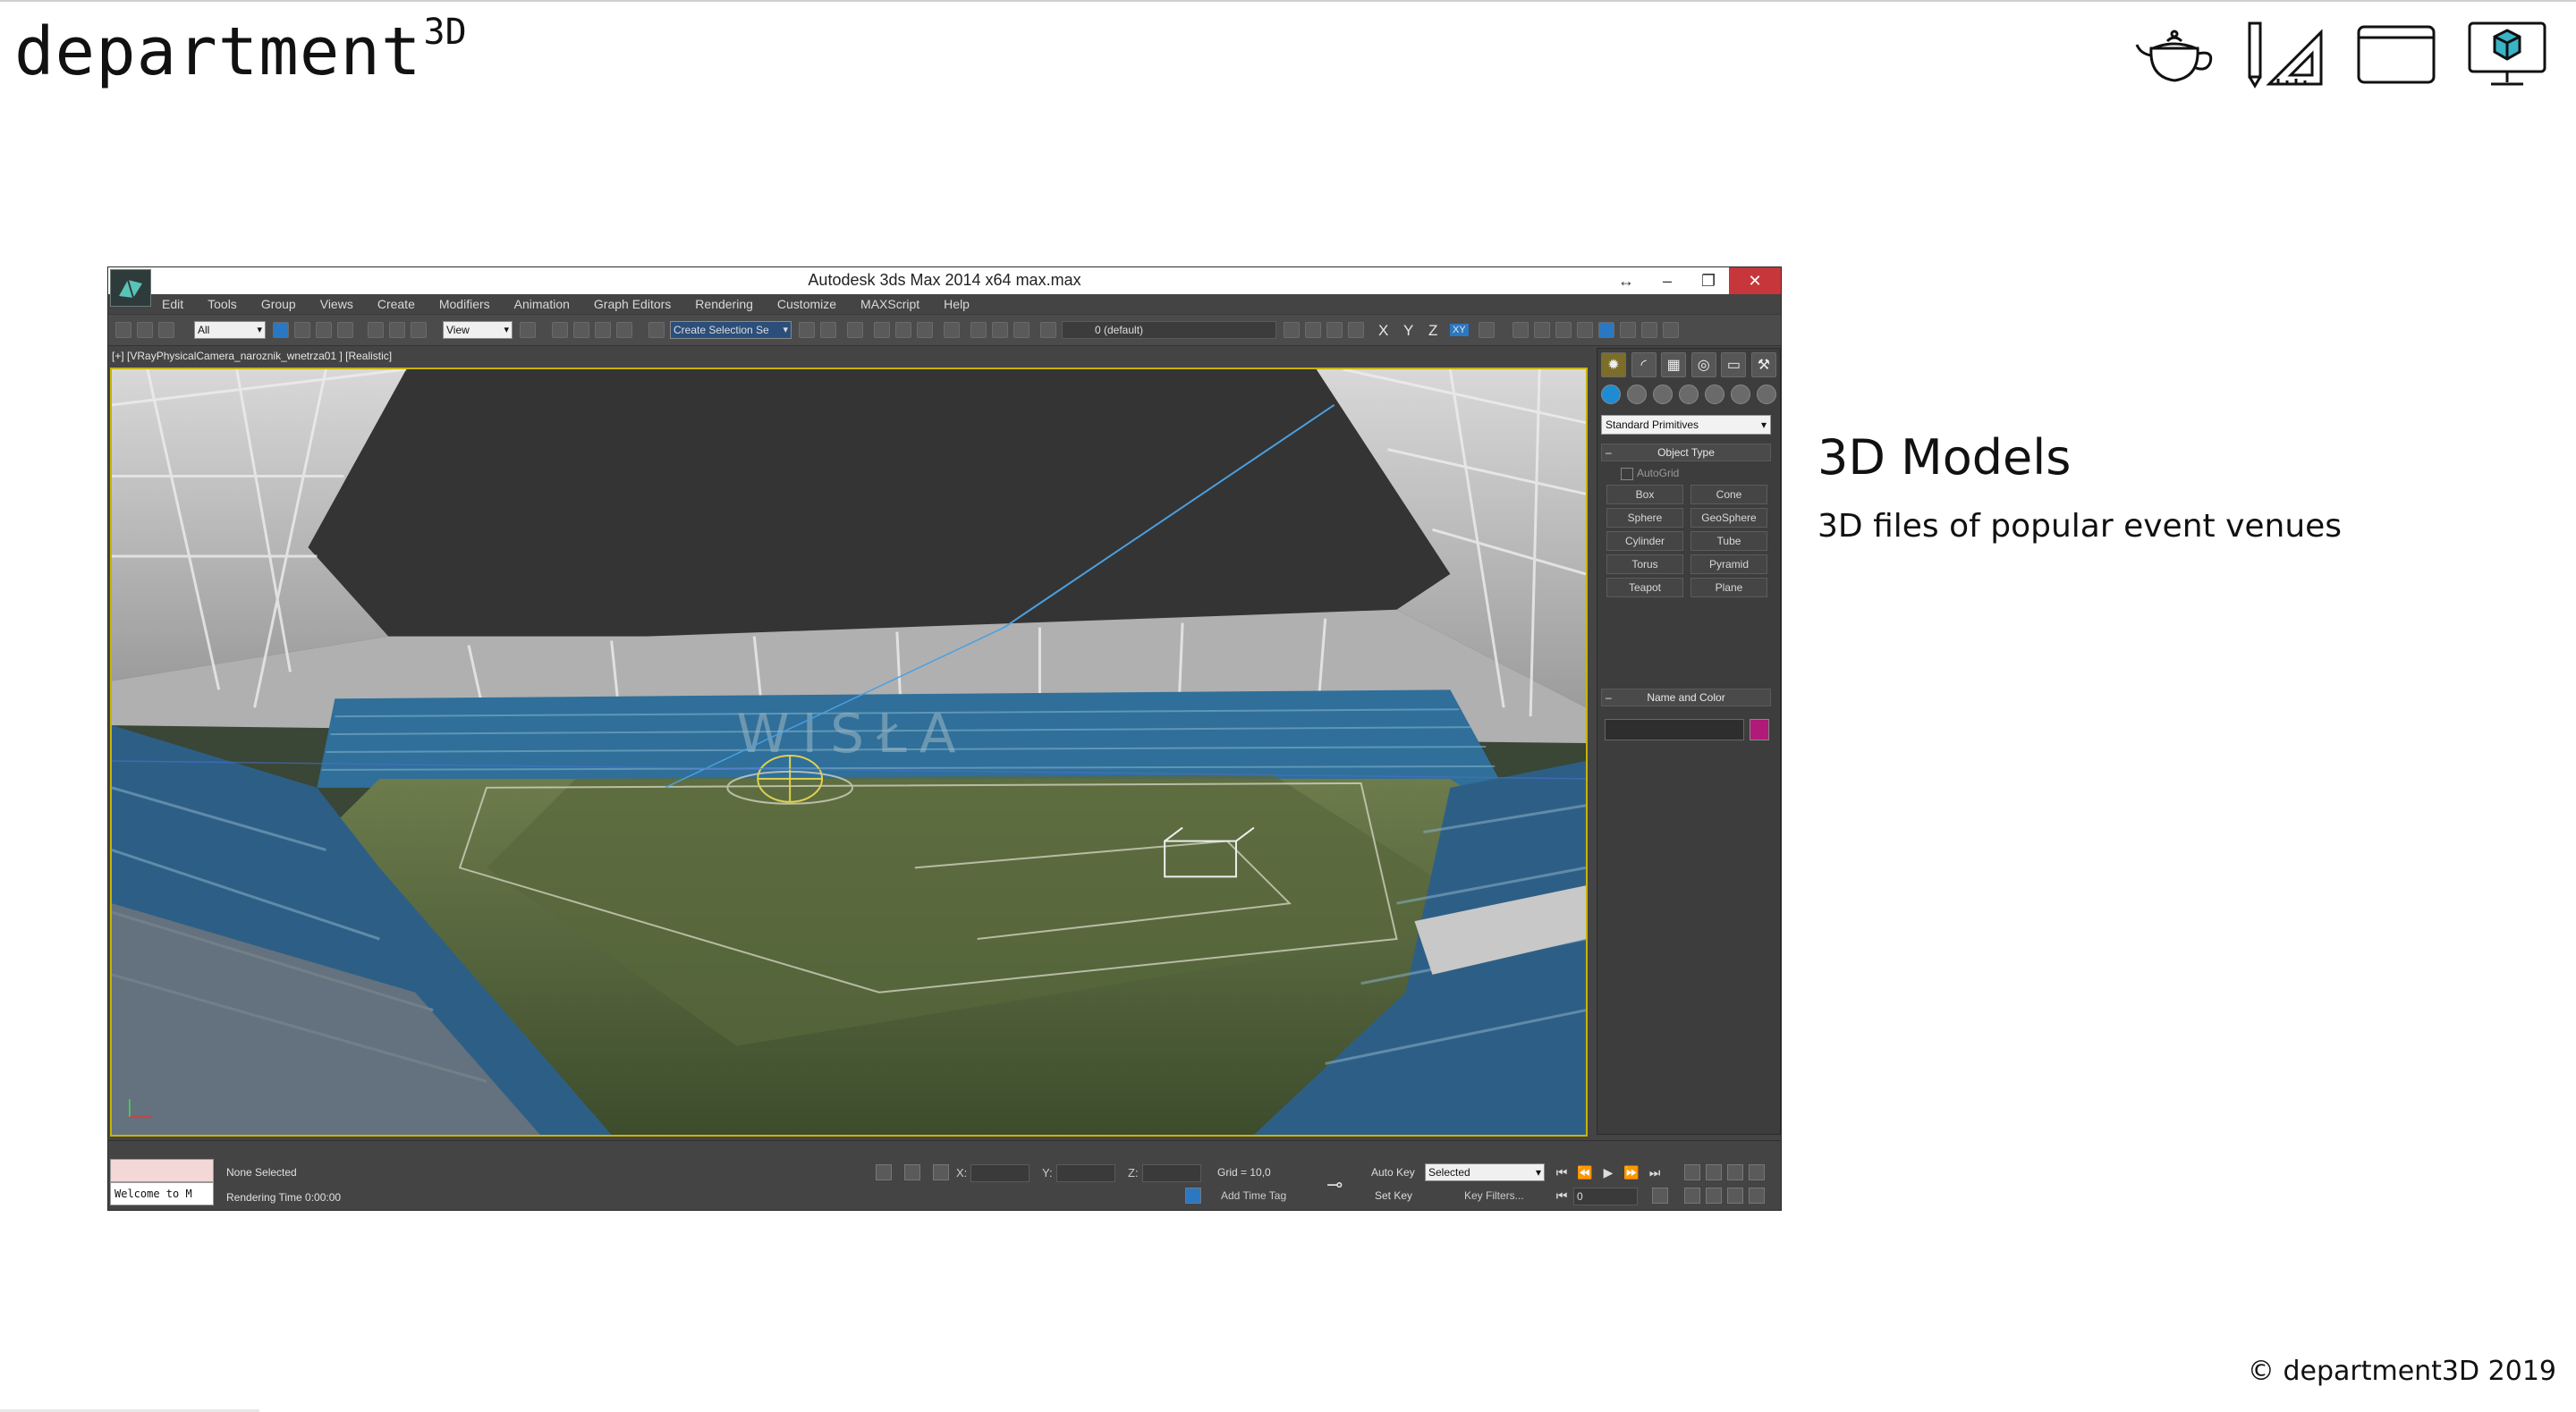 The image size is (2576, 1412). What do you see at coordinates (1714, 1172) in the screenshot?
I see `zoom-all-icon` at bounding box center [1714, 1172].